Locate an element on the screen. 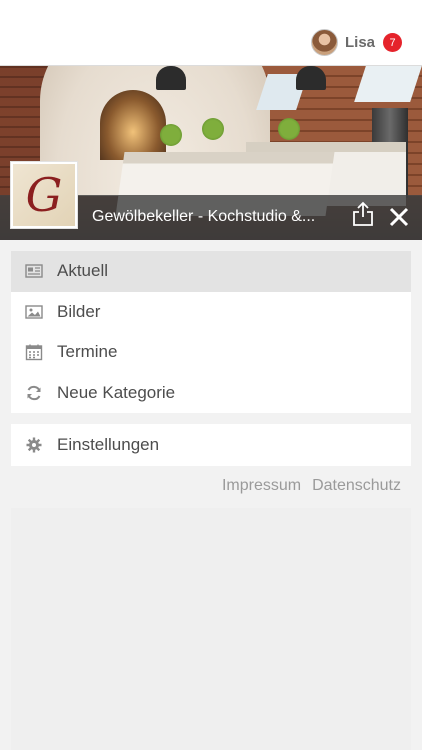 The height and width of the screenshot is (750, 422). share-button is located at coordinates (363, 214).